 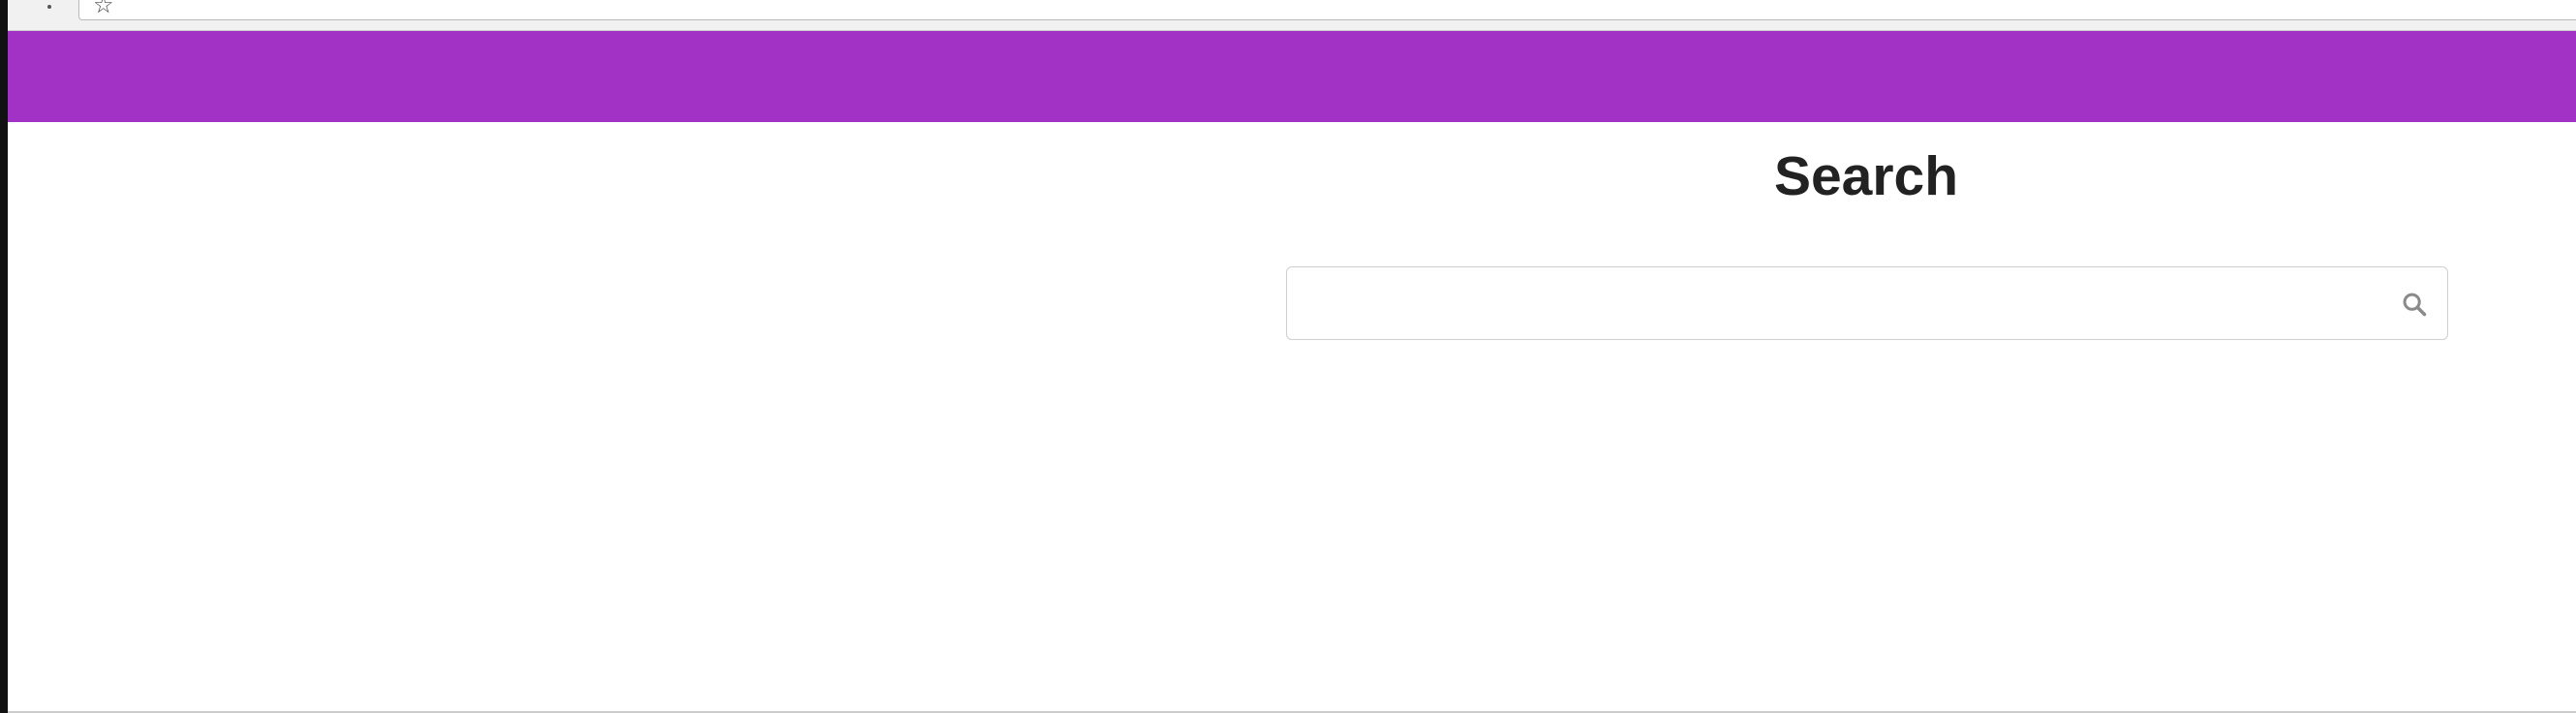 I want to click on search-input, so click(x=1831, y=304).